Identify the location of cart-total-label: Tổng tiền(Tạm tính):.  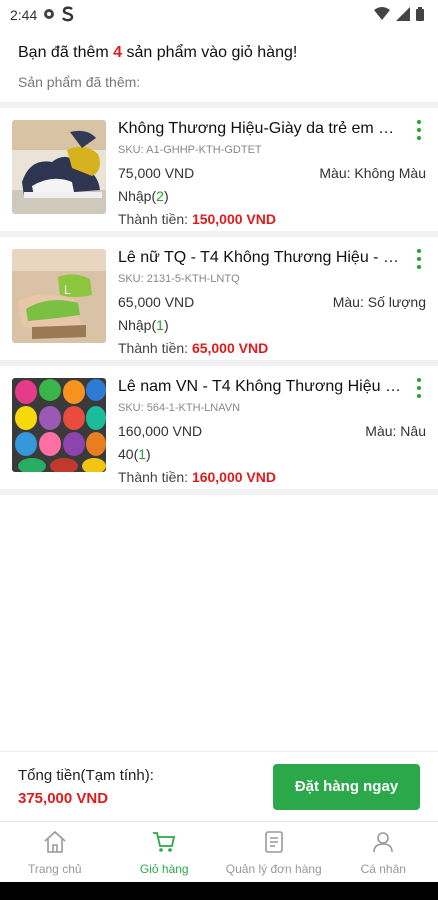
(86, 775).